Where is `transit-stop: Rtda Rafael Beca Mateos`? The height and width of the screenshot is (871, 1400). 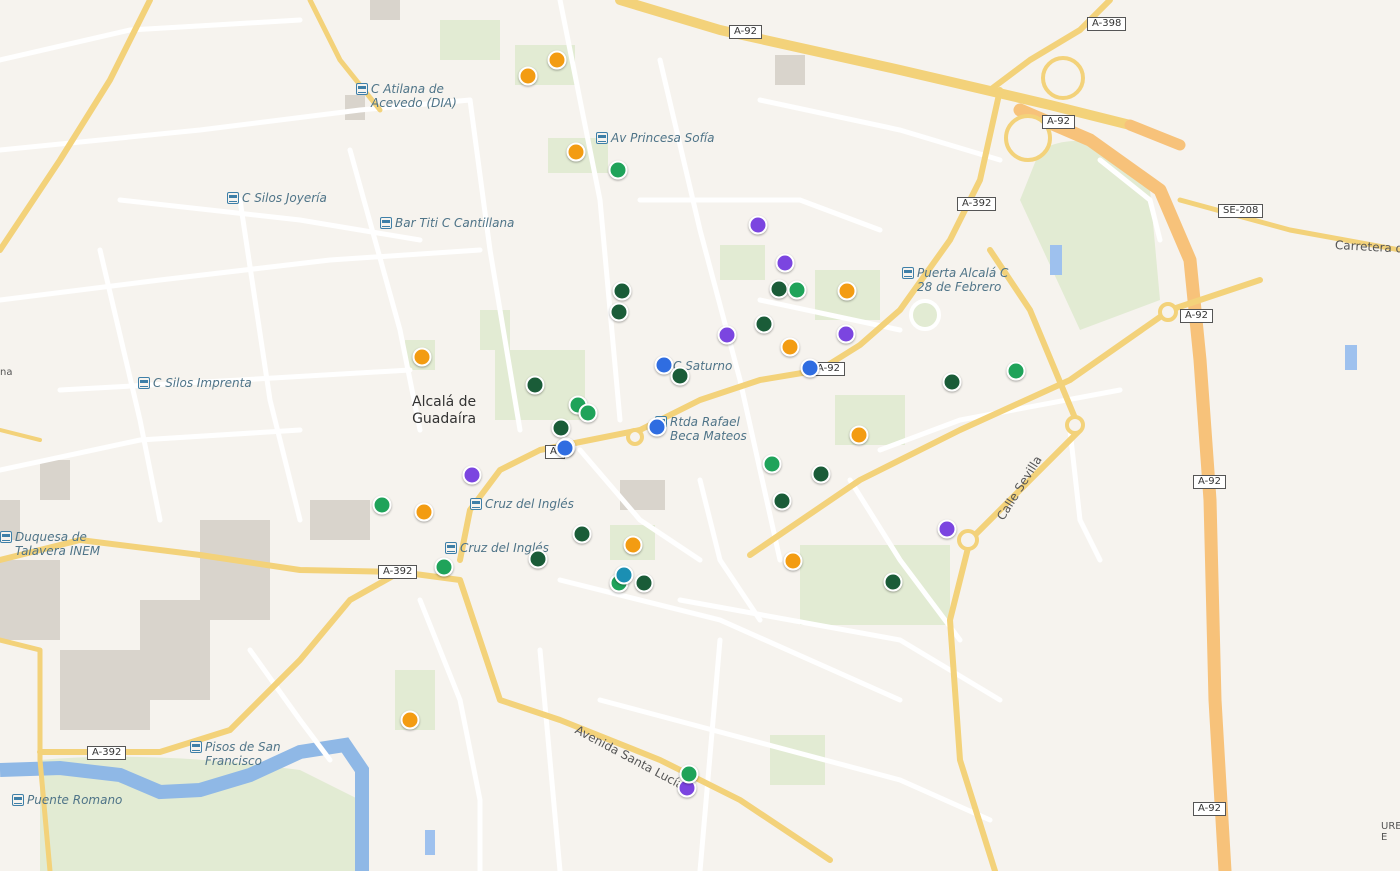
transit-stop: Rtda Rafael Beca Mateos is located at coordinates (701, 429).